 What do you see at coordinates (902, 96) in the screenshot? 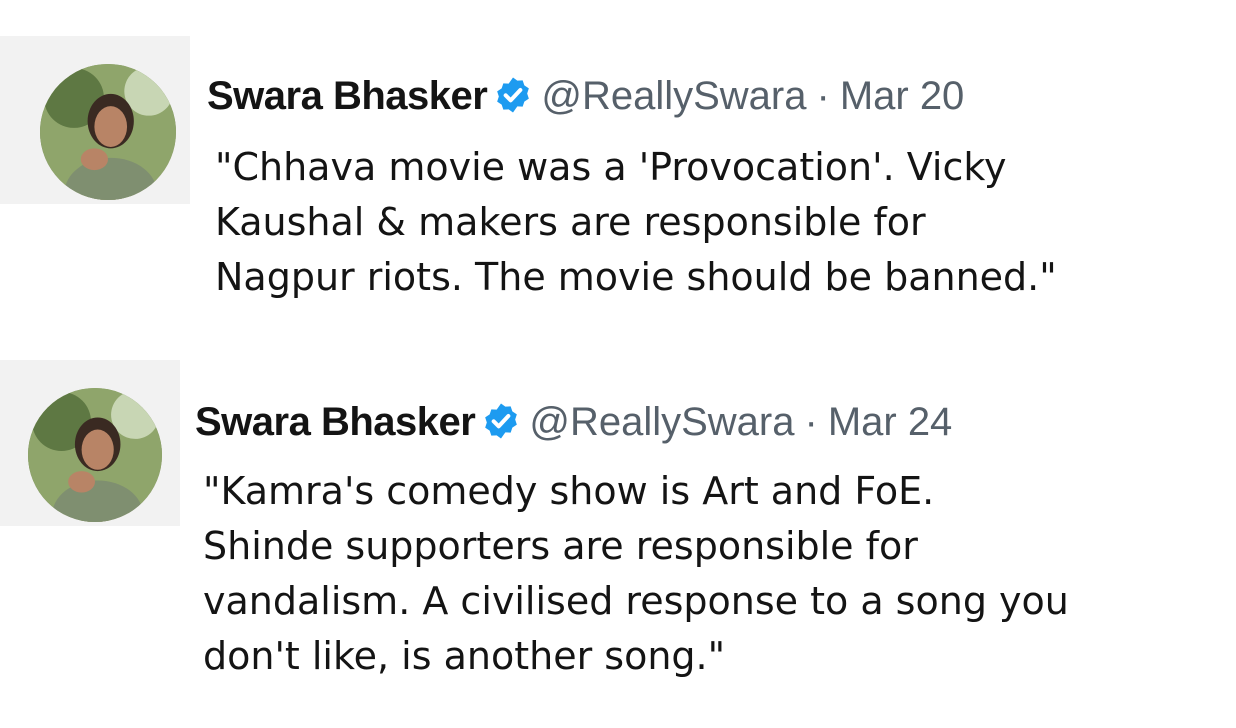
I see `tweet-date: Mar 20` at bounding box center [902, 96].